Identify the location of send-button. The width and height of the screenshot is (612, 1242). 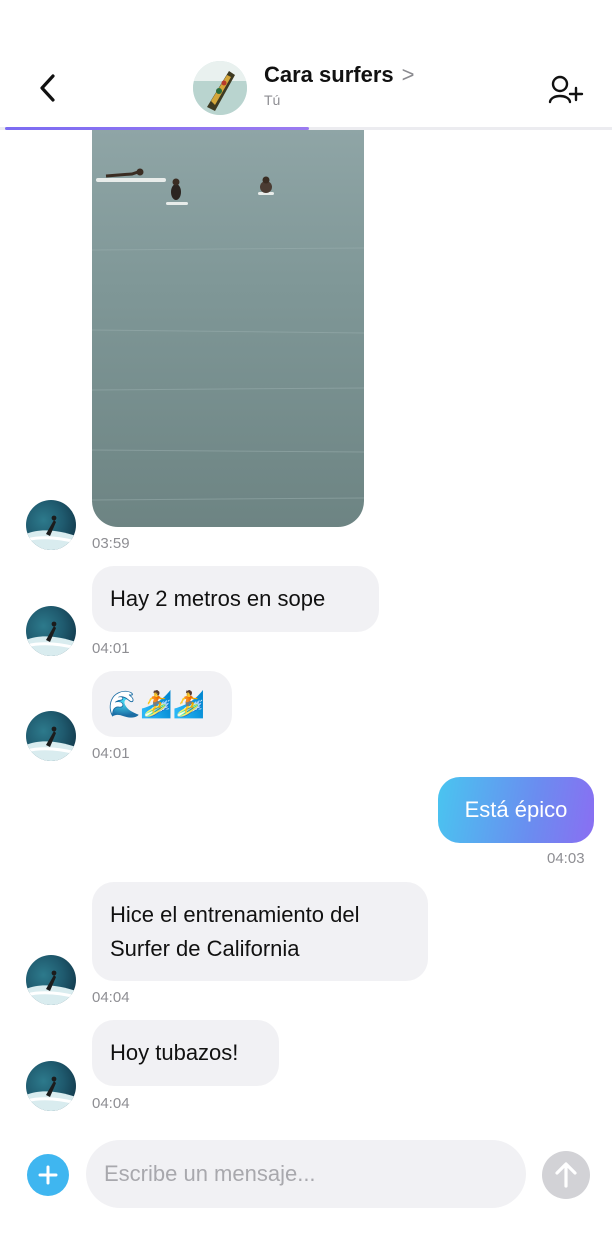
(566, 1175).